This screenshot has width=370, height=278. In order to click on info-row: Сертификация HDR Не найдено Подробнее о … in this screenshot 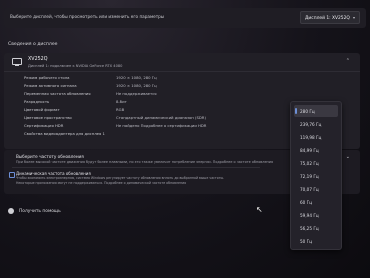, I will do `click(174, 126)`.